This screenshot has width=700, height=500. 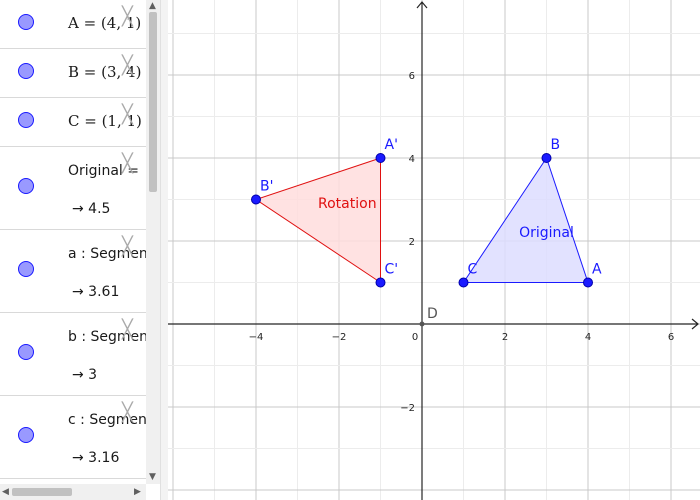 I want to click on point-a-prime, so click(x=380, y=158).